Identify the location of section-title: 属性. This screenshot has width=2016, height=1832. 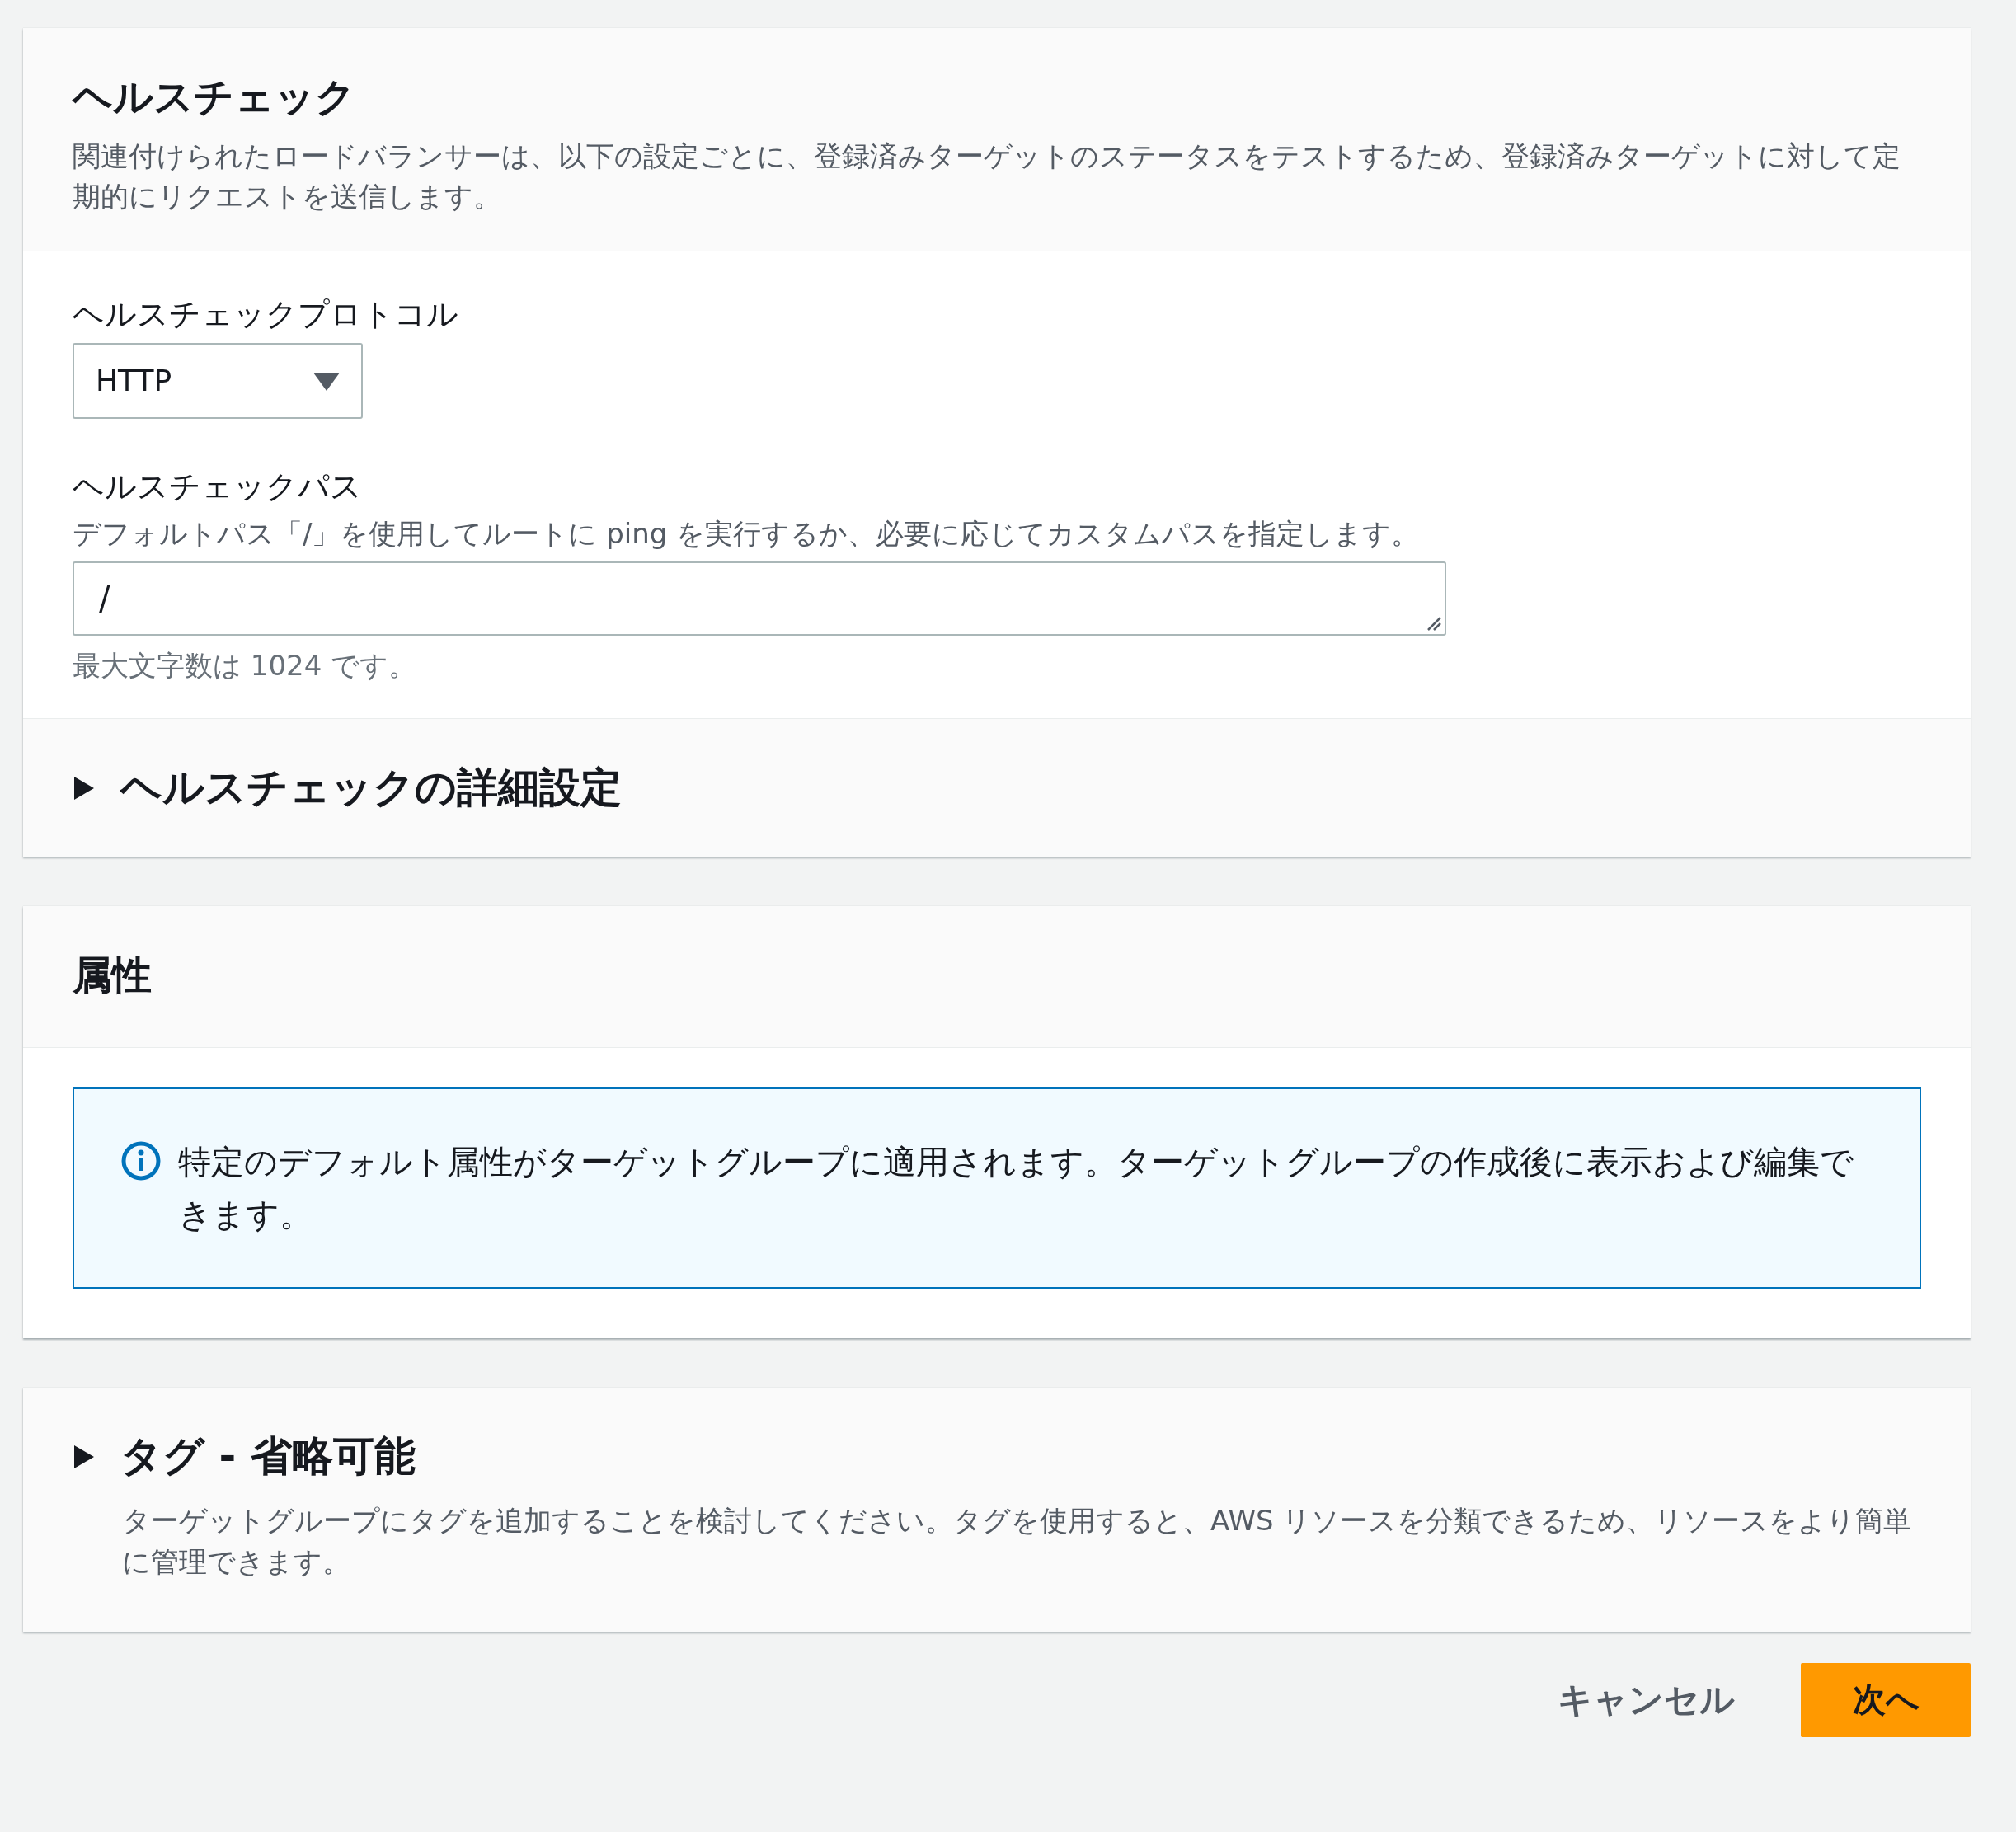
(113, 975).